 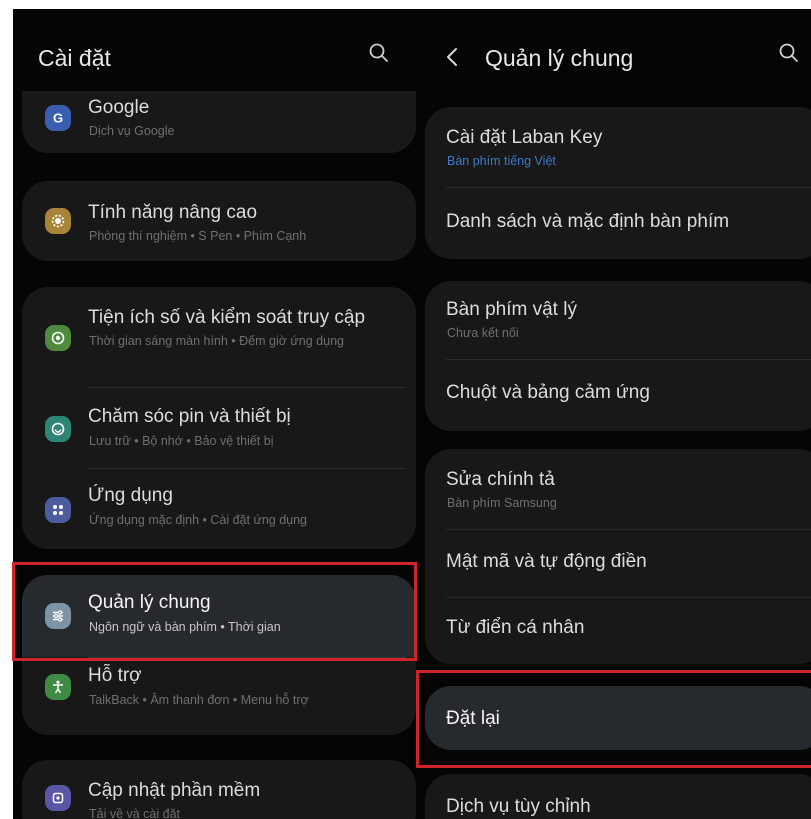 I want to click on advanced-features-icon, so click(x=58, y=221).